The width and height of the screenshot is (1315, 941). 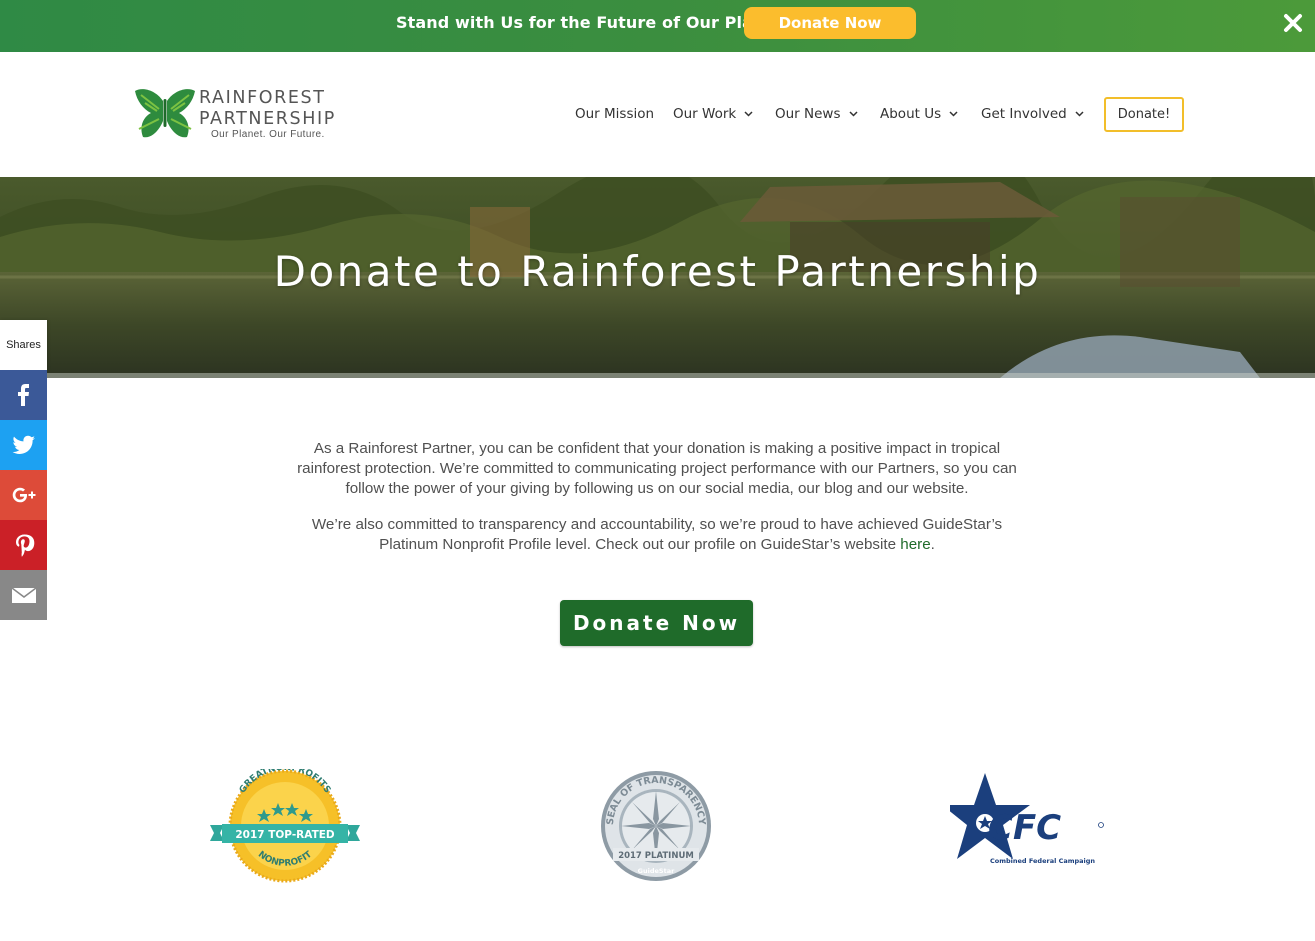 I want to click on close-icon, so click(x=1293, y=23).